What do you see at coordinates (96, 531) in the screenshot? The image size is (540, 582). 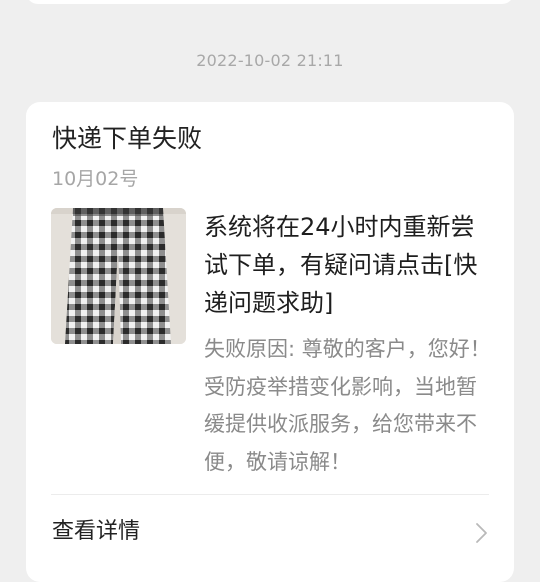 I see `view-details-label: 查看详情` at bounding box center [96, 531].